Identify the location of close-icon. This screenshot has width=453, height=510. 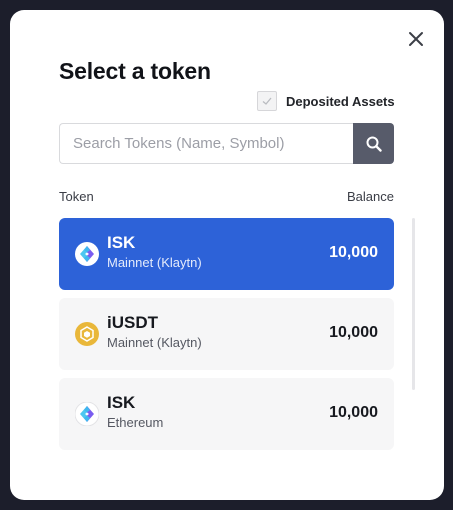
(416, 39).